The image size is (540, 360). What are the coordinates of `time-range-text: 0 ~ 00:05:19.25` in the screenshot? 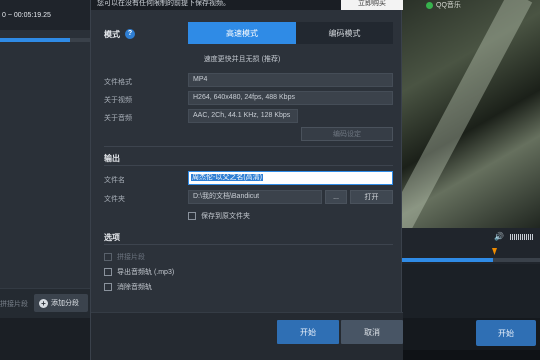 It's located at (26, 15).